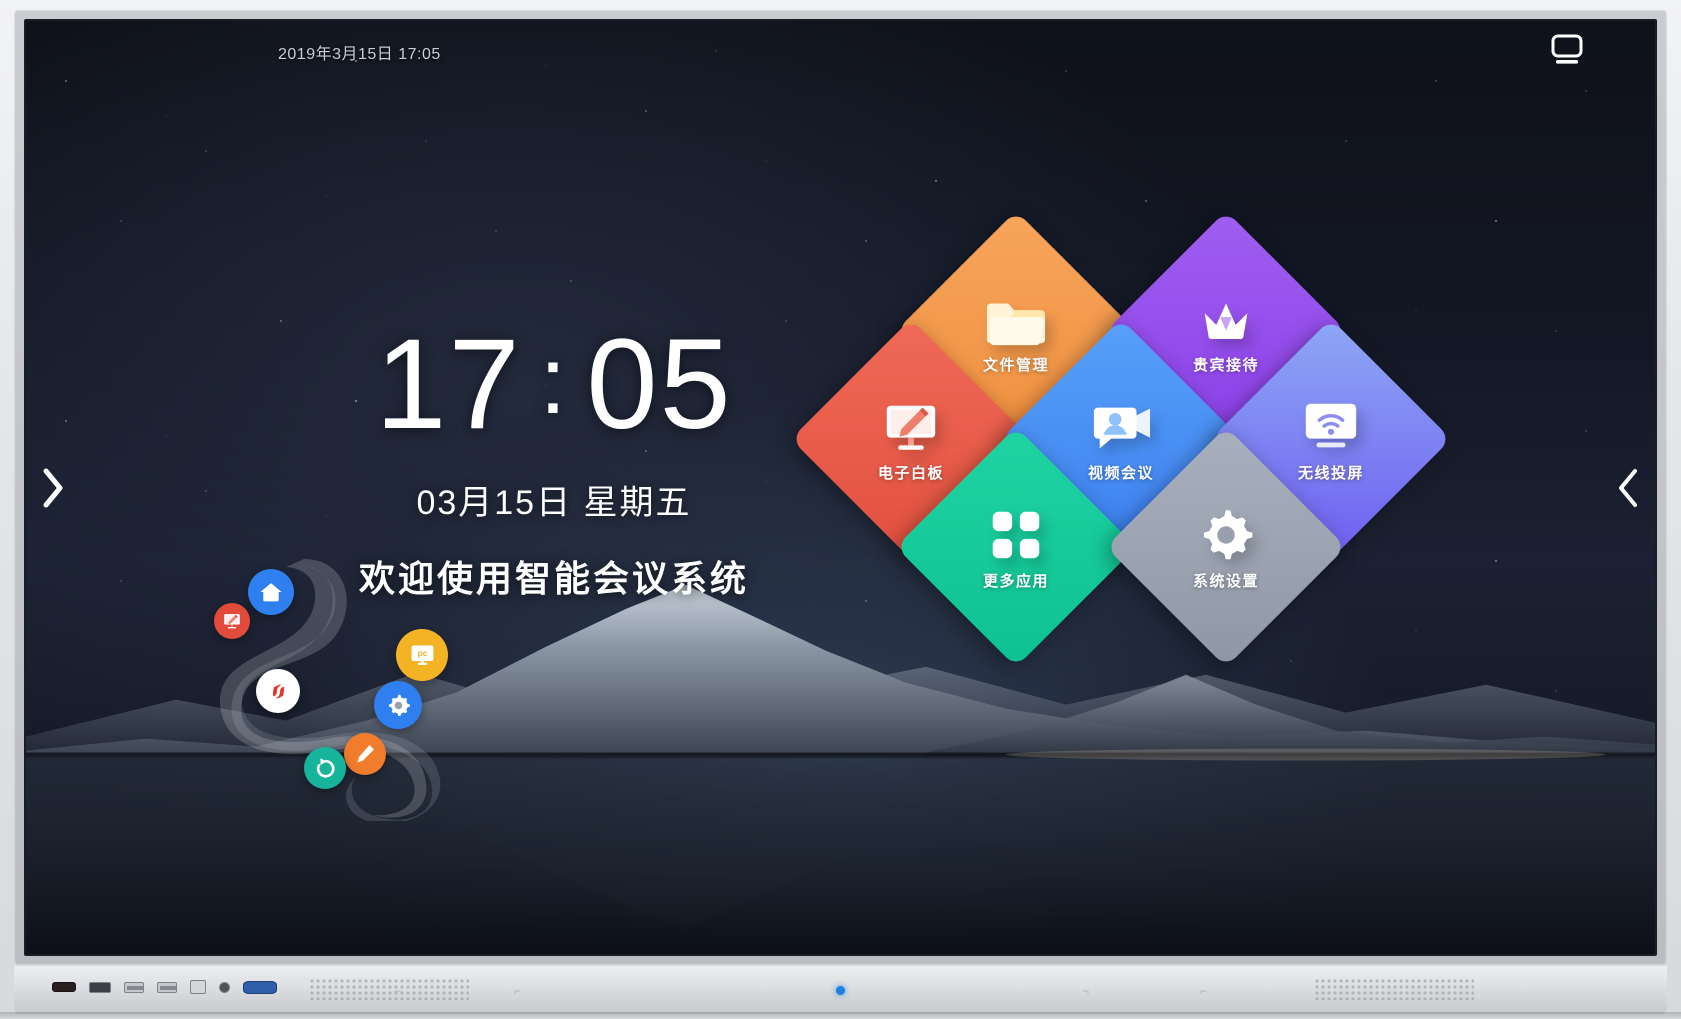  I want to click on dock-settings-button, so click(398, 705).